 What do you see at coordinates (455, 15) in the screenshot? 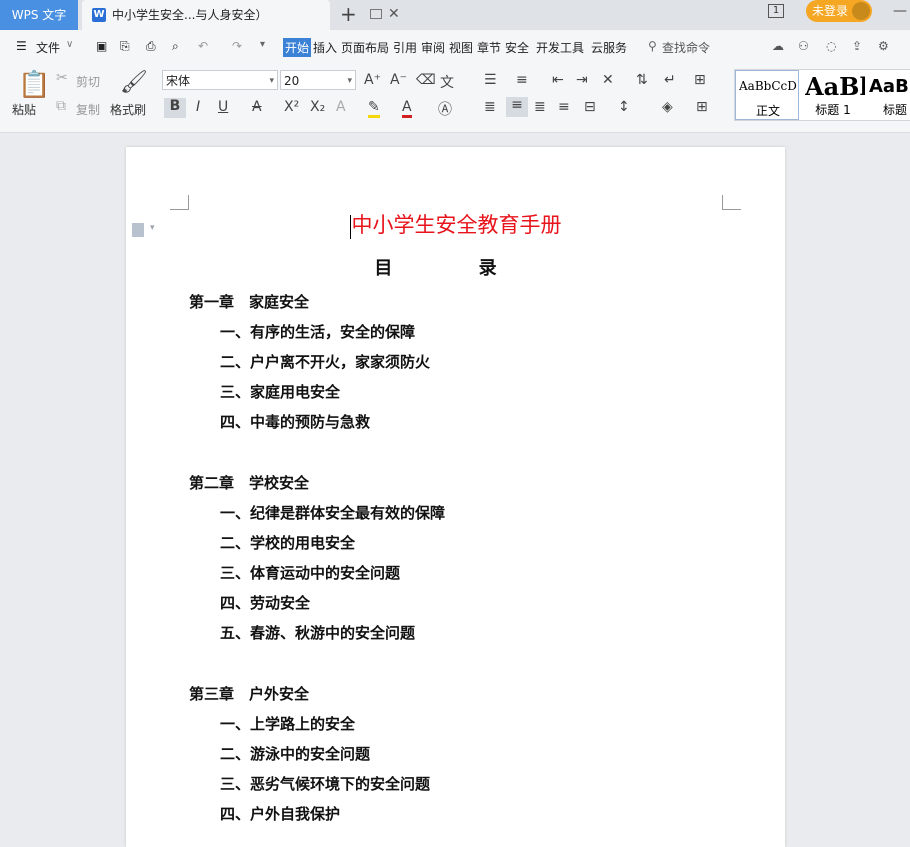
I see `title-bar: WPS 文字 W 中小学生安全...与人身安全） ✕ + 1 未登录 —` at bounding box center [455, 15].